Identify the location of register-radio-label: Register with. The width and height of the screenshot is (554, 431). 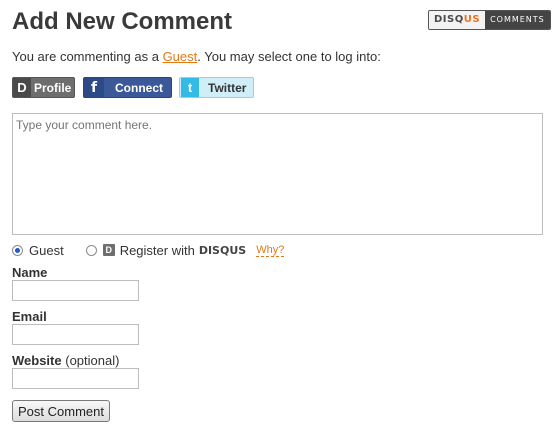
(157, 250).